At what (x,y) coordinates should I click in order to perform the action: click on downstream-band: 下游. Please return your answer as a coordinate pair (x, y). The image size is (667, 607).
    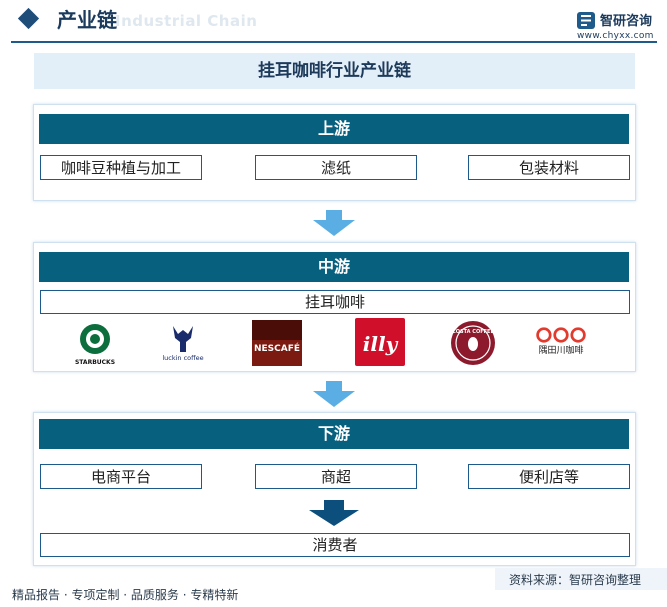
    Looking at the image, I should click on (334, 434).